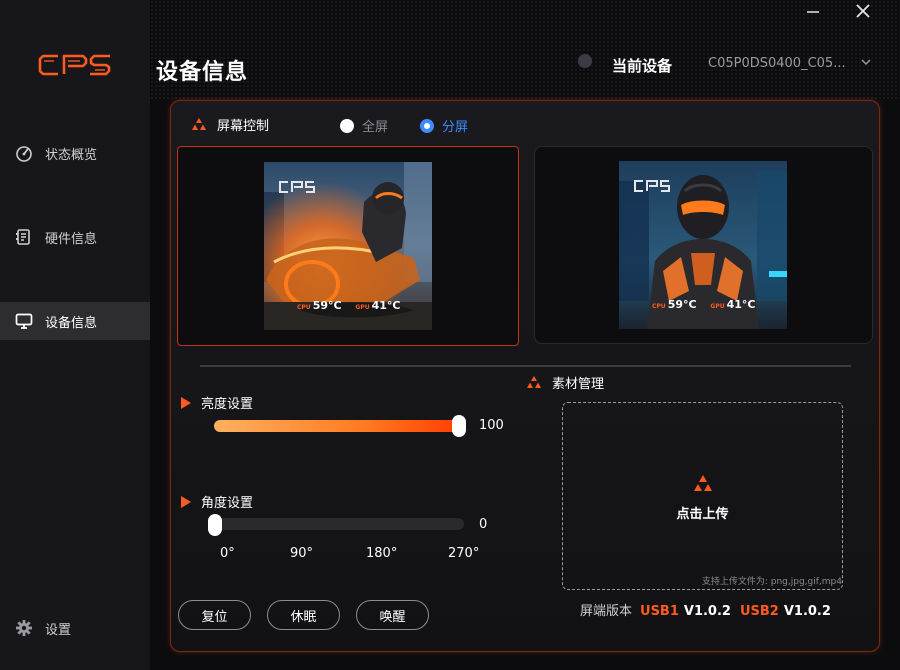 This screenshot has width=900, height=670. I want to click on temp-overlay-1: CPU 59°C GPU 41°C, so click(349, 305).